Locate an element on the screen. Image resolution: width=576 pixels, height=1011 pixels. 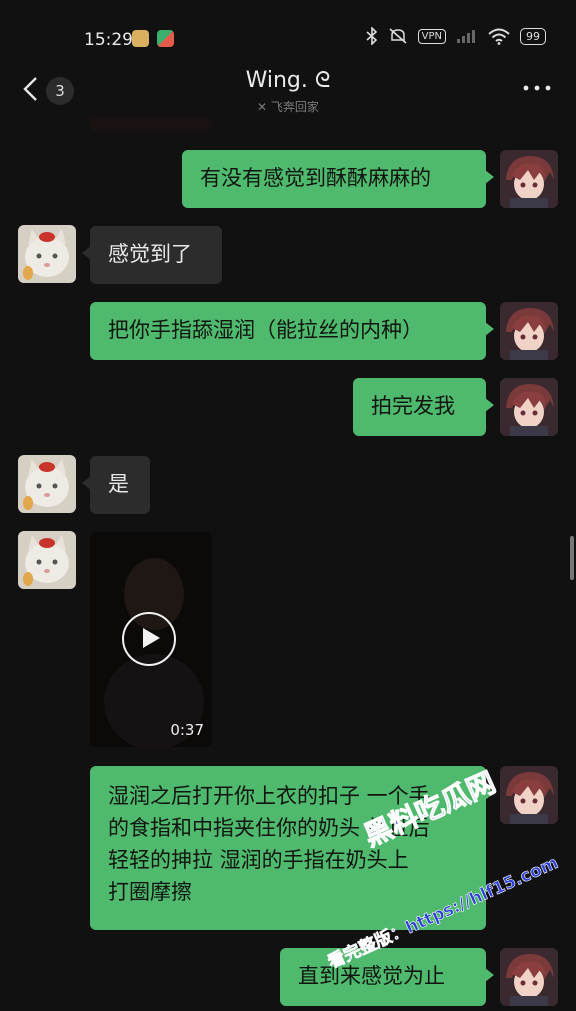
wifi-icon is located at coordinates (499, 36).